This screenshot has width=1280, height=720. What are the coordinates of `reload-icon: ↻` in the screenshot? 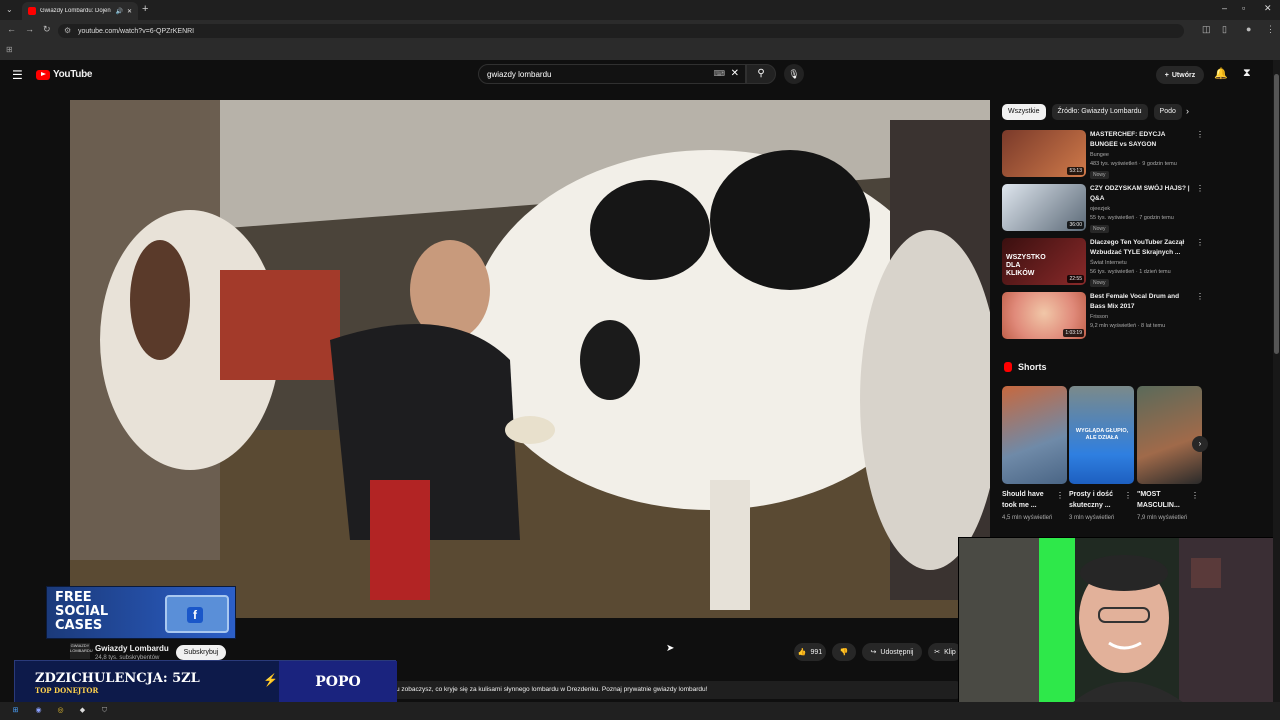 It's located at (47, 29).